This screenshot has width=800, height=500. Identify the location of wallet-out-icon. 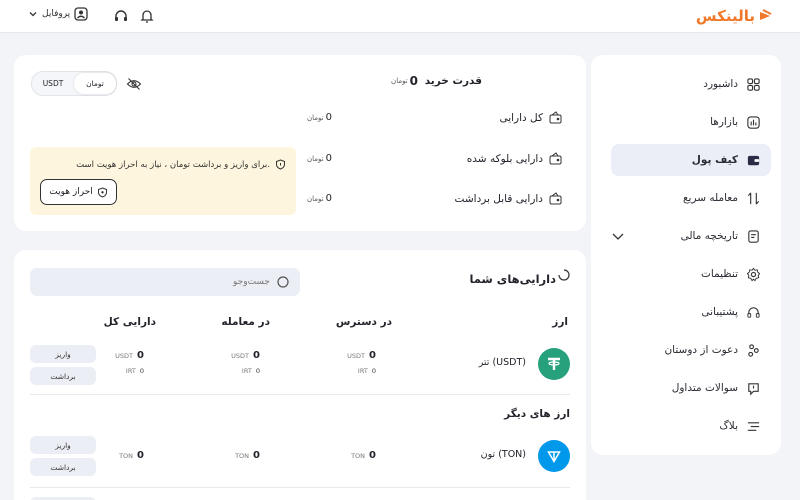
(555, 198).